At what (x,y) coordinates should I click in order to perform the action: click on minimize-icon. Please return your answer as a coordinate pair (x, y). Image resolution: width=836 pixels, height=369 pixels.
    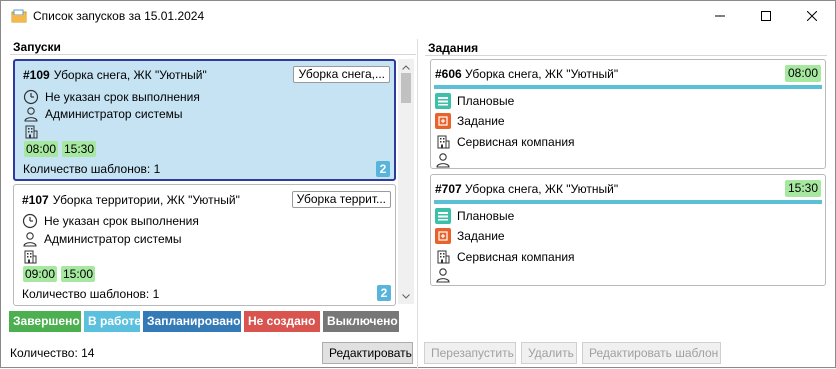
    Looking at the image, I should click on (720, 16).